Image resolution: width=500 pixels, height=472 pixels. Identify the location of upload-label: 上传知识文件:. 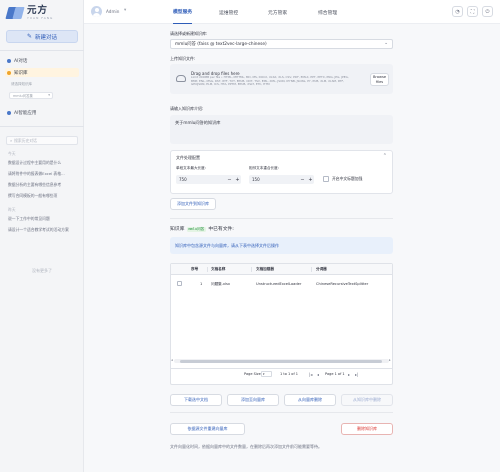
(183, 58).